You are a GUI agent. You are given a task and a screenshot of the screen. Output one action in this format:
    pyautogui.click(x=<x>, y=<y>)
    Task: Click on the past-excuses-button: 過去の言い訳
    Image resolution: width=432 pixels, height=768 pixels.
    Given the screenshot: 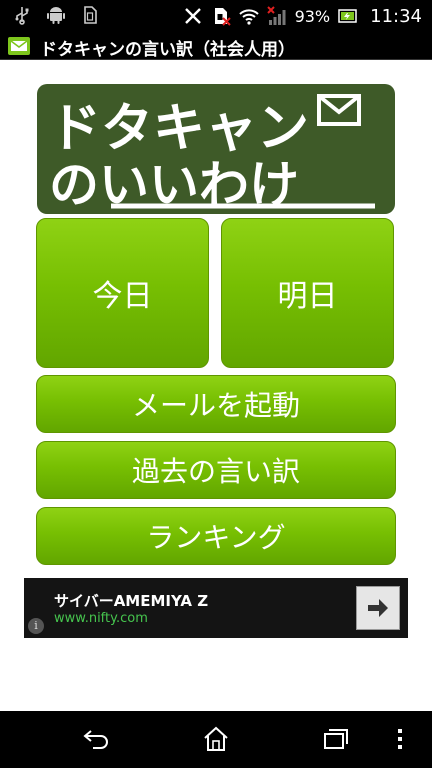 What is the action you would take?
    pyautogui.click(x=216, y=470)
    